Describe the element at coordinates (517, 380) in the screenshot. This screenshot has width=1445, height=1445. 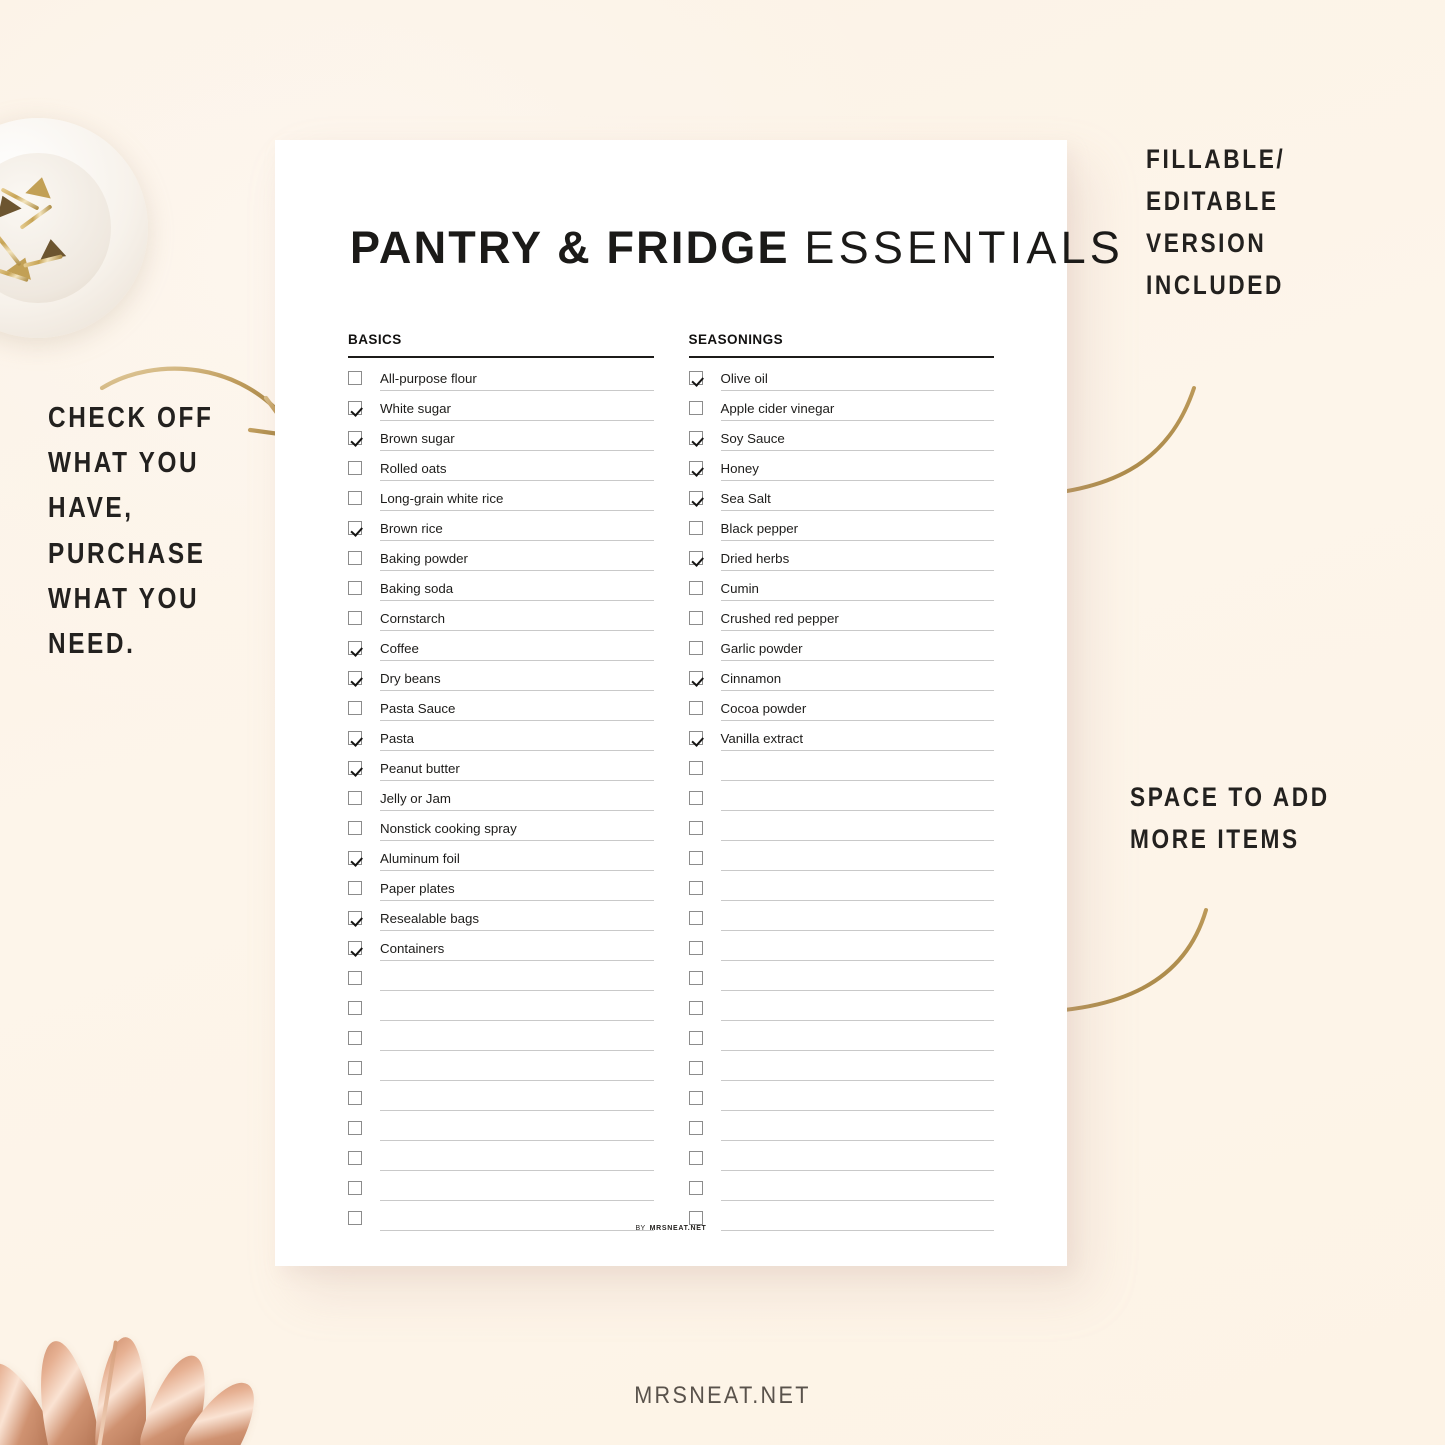
I see `checklist-entry-field: All-purpose flour` at that location.